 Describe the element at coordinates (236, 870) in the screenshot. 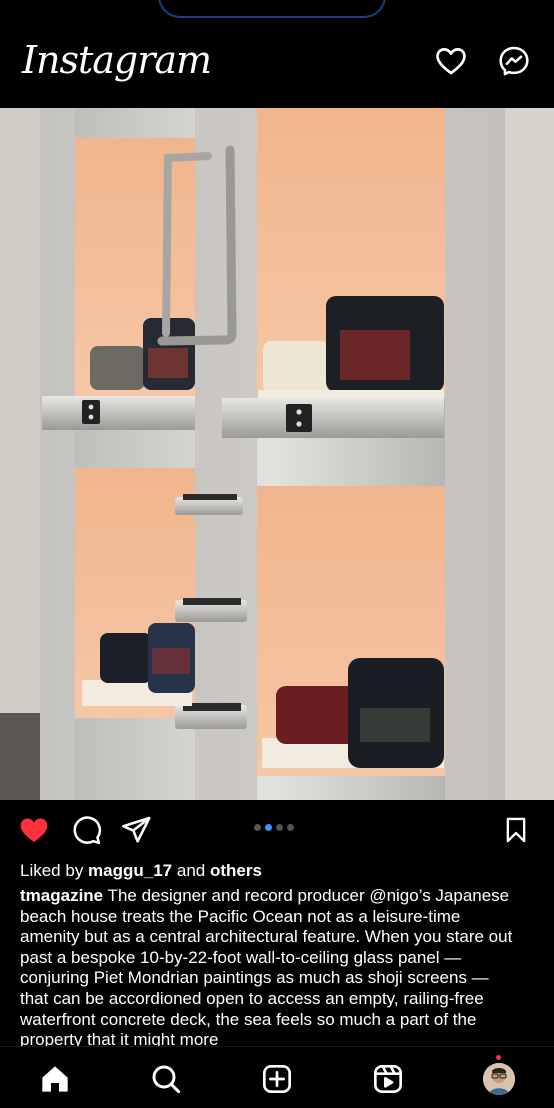

I see `likes-others-link: others` at that location.